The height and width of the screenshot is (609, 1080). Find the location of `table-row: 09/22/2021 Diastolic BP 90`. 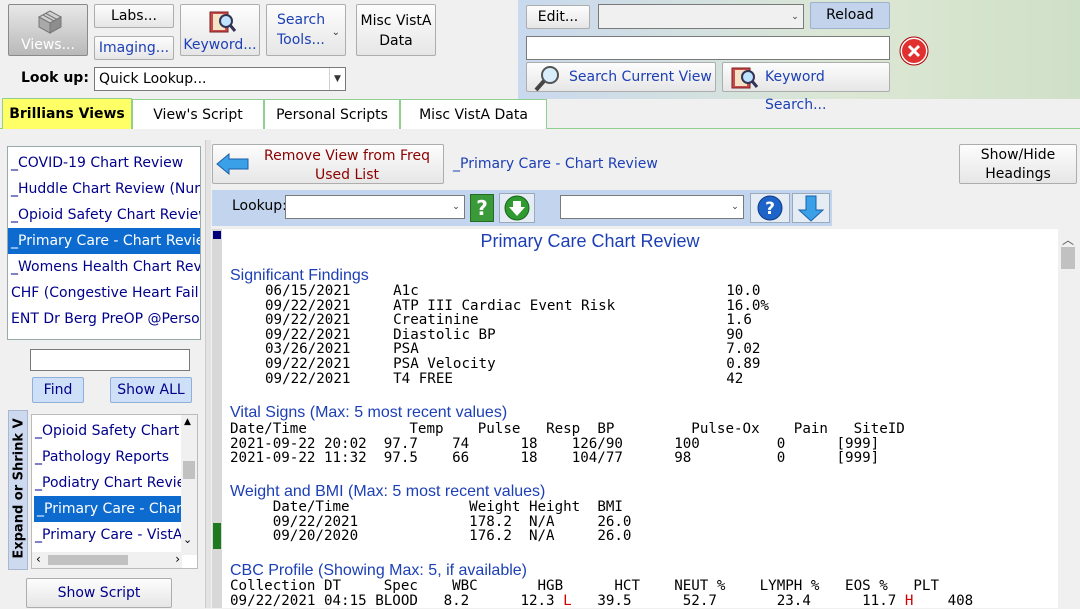

table-row: 09/22/2021 Diastolic BP 90 is located at coordinates (517, 335).